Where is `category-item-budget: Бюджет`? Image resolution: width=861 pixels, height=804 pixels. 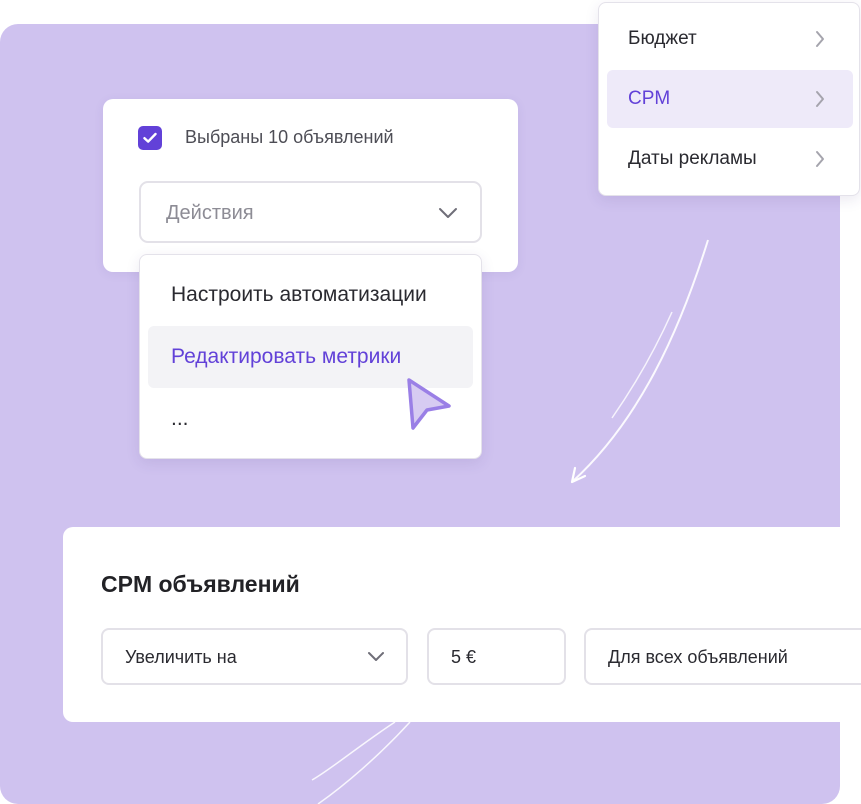 category-item-budget: Бюджет is located at coordinates (730, 39).